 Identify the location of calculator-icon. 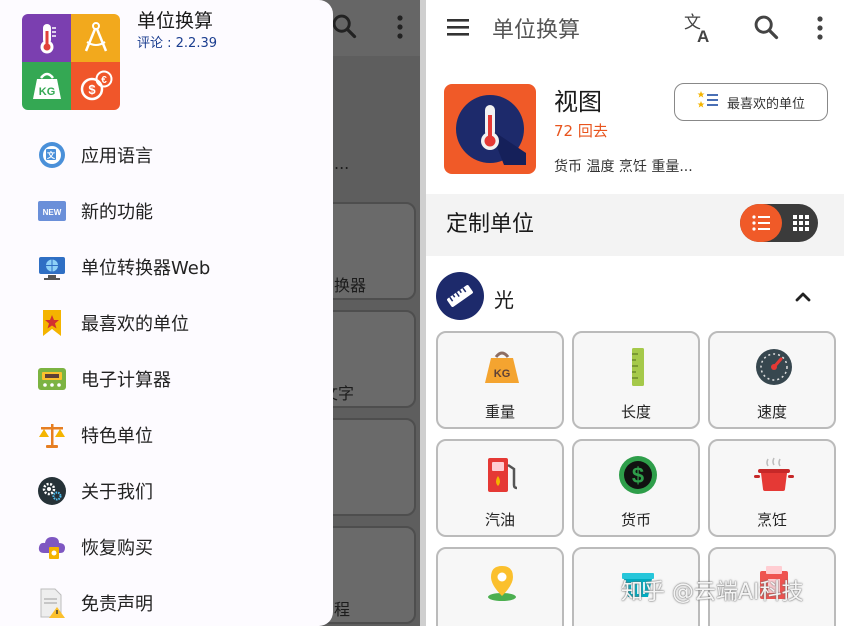
(52, 379).